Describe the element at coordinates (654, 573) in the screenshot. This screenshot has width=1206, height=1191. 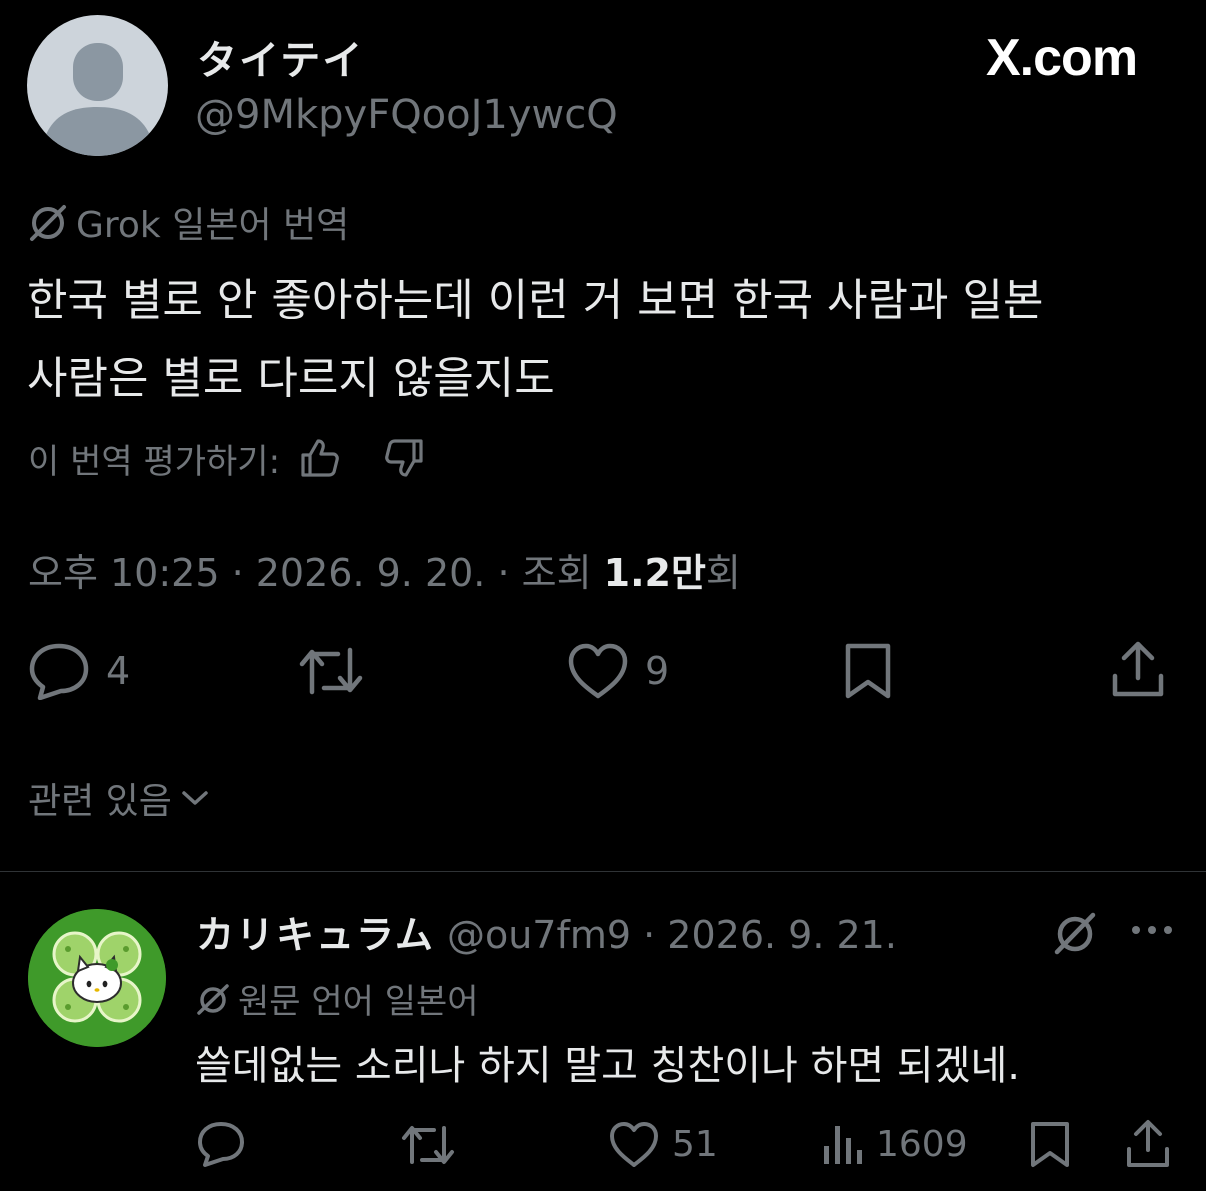
I see `view-count: 1.2만` at that location.